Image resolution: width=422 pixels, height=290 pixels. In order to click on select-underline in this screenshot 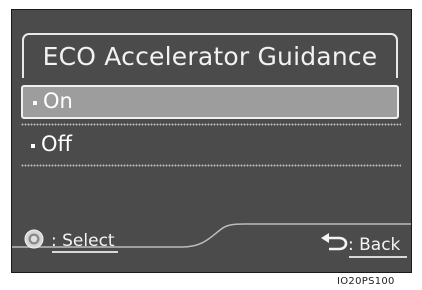, I will do `click(85, 252)`.